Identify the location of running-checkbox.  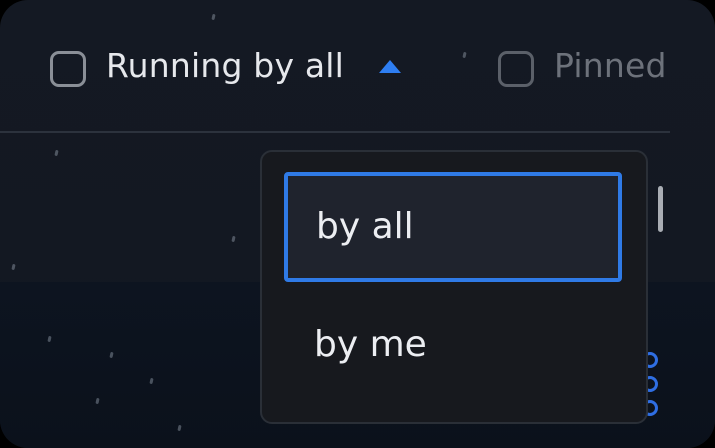
(68, 69).